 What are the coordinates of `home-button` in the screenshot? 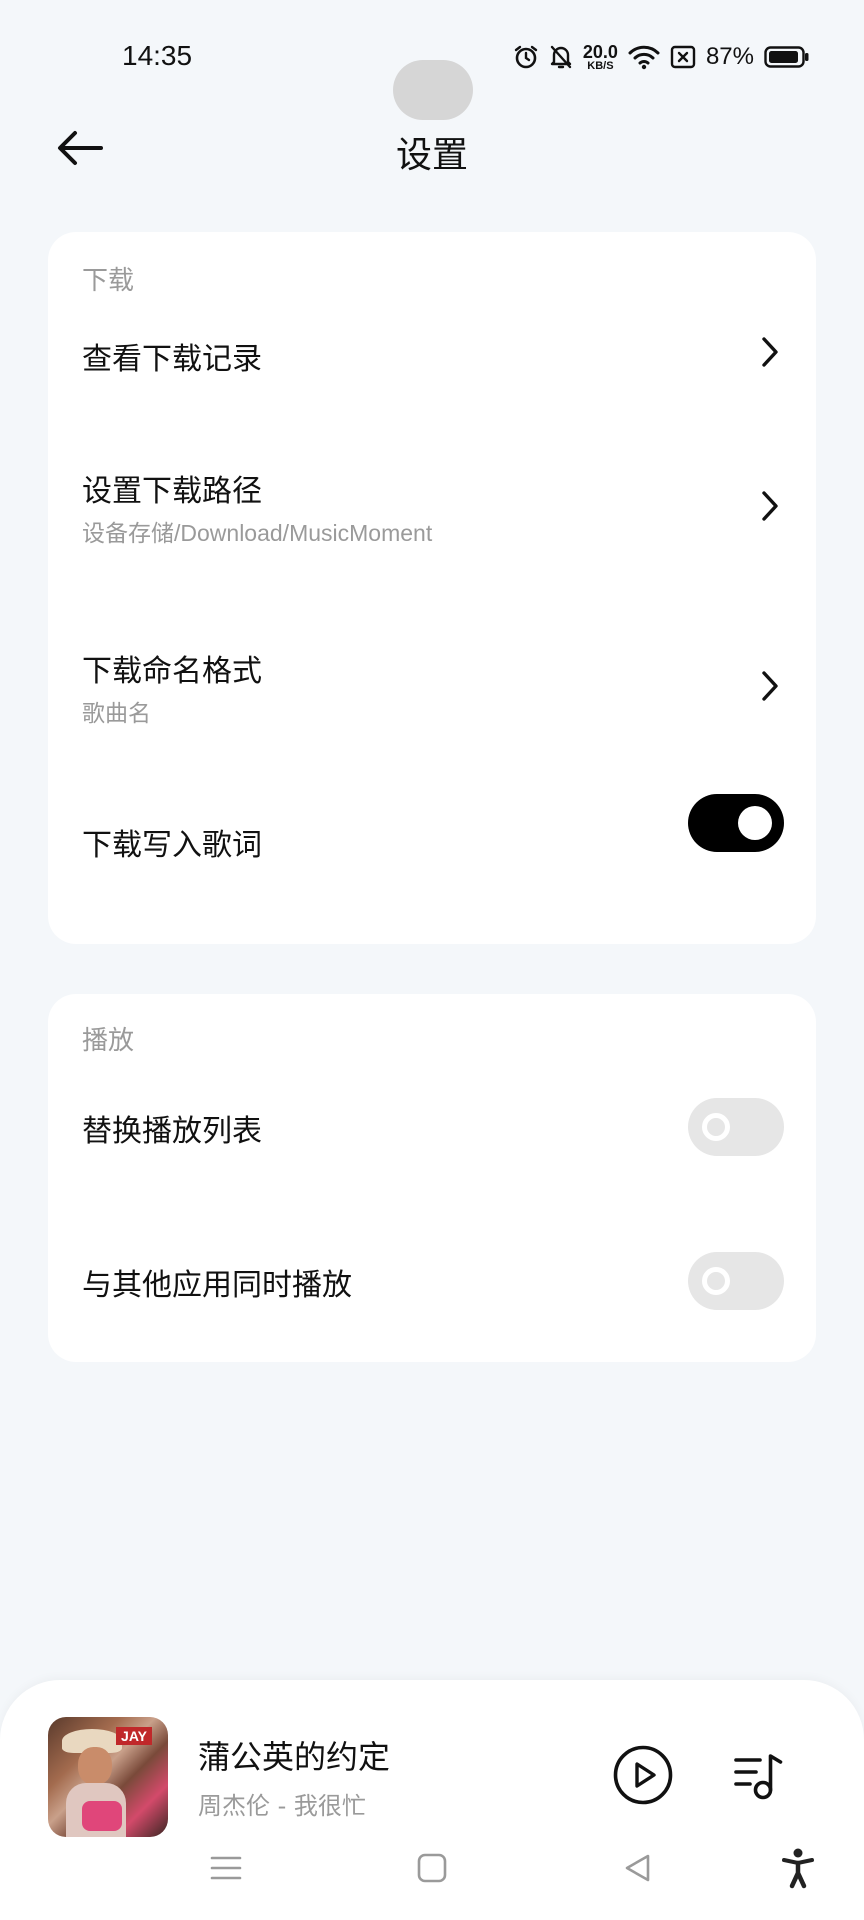 It's located at (432, 1870).